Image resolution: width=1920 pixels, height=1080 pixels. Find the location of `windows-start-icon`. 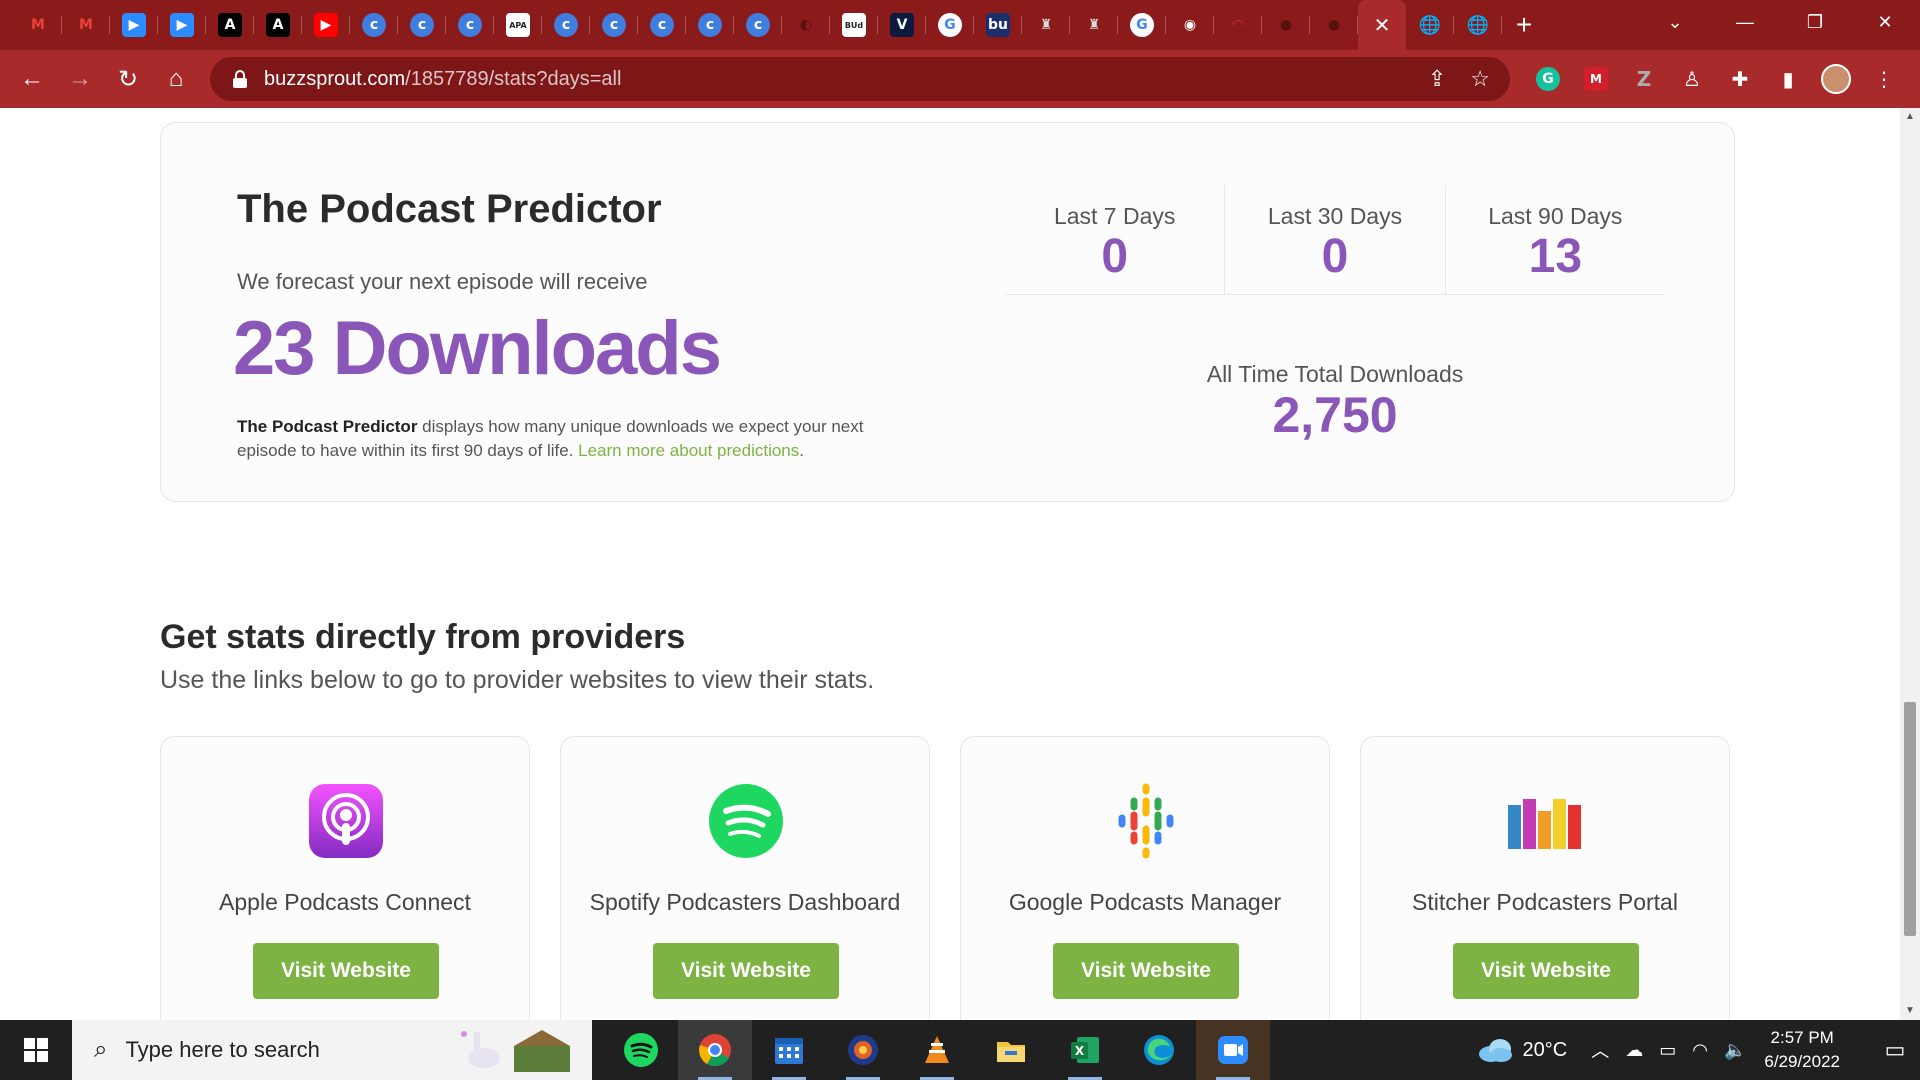

windows-start-icon is located at coordinates (36, 1050).